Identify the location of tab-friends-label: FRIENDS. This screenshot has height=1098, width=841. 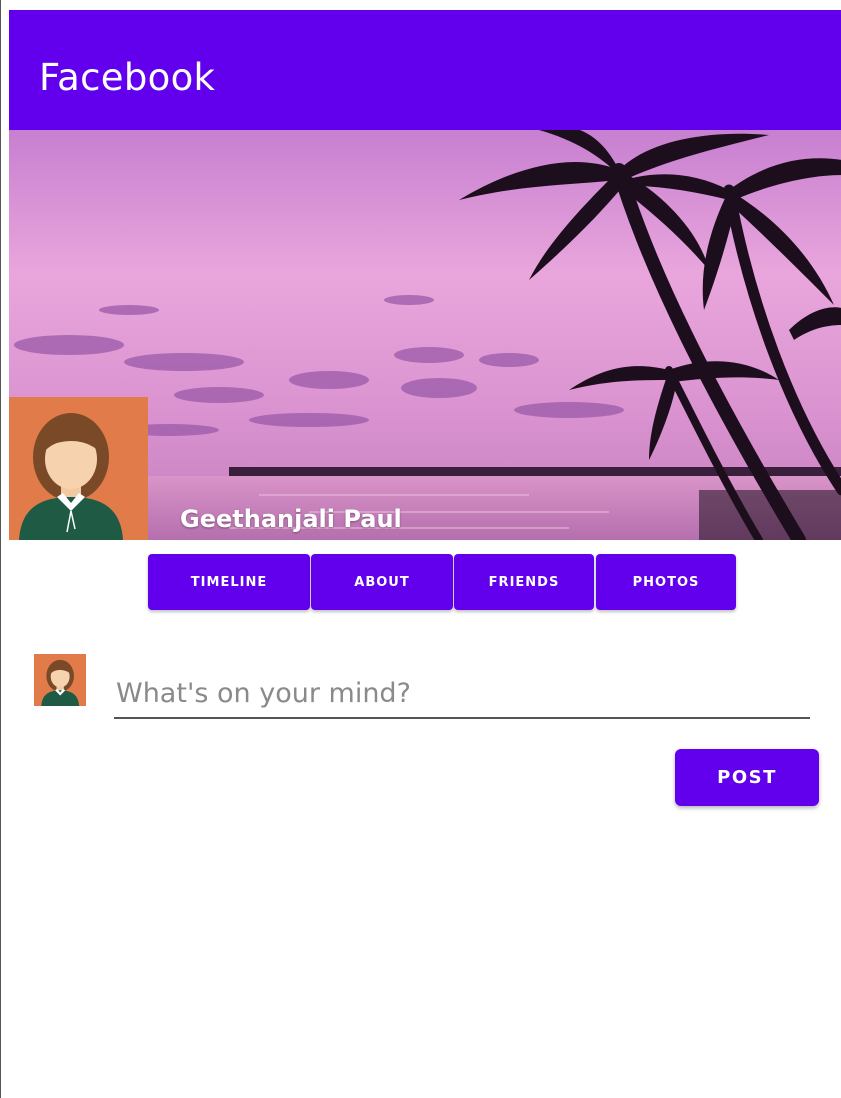
(524, 582).